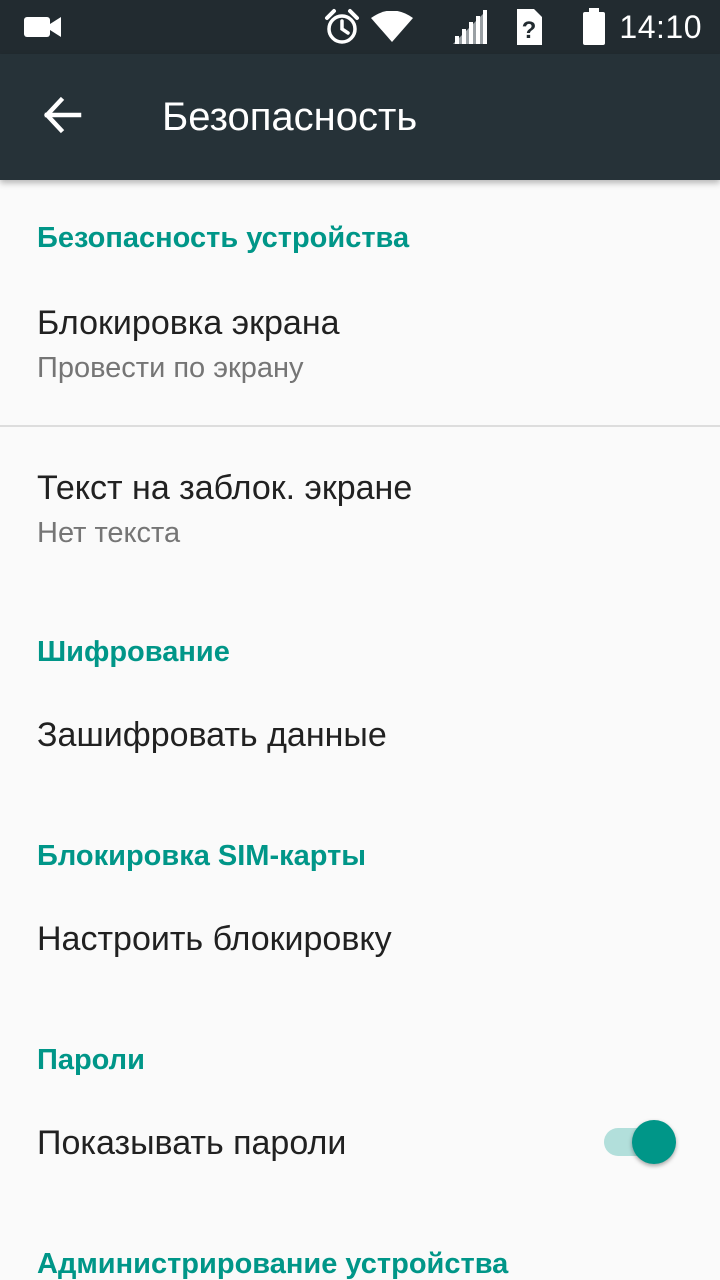 Image resolution: width=720 pixels, height=1280 pixels. What do you see at coordinates (214, 939) in the screenshot?
I see `pref-title: Настроить блокировку` at bounding box center [214, 939].